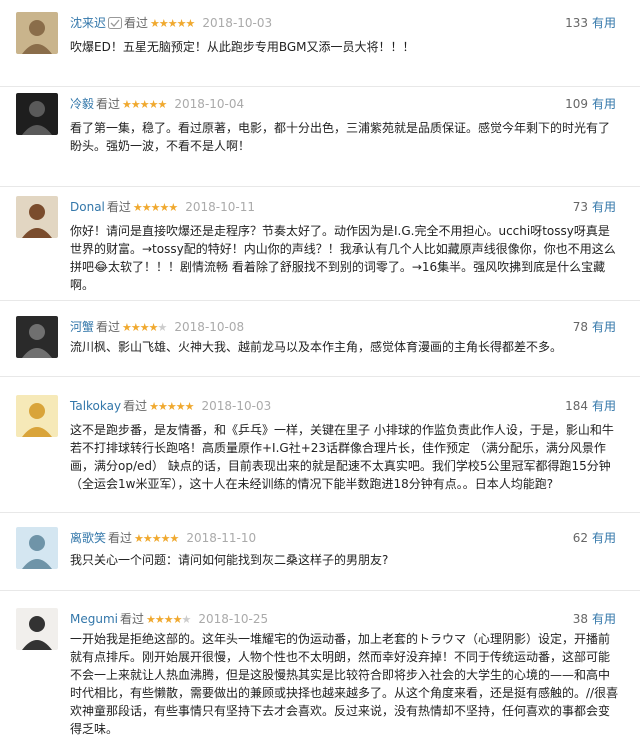 The image size is (640, 756). I want to click on review-date: 2018-10-11, so click(220, 207).